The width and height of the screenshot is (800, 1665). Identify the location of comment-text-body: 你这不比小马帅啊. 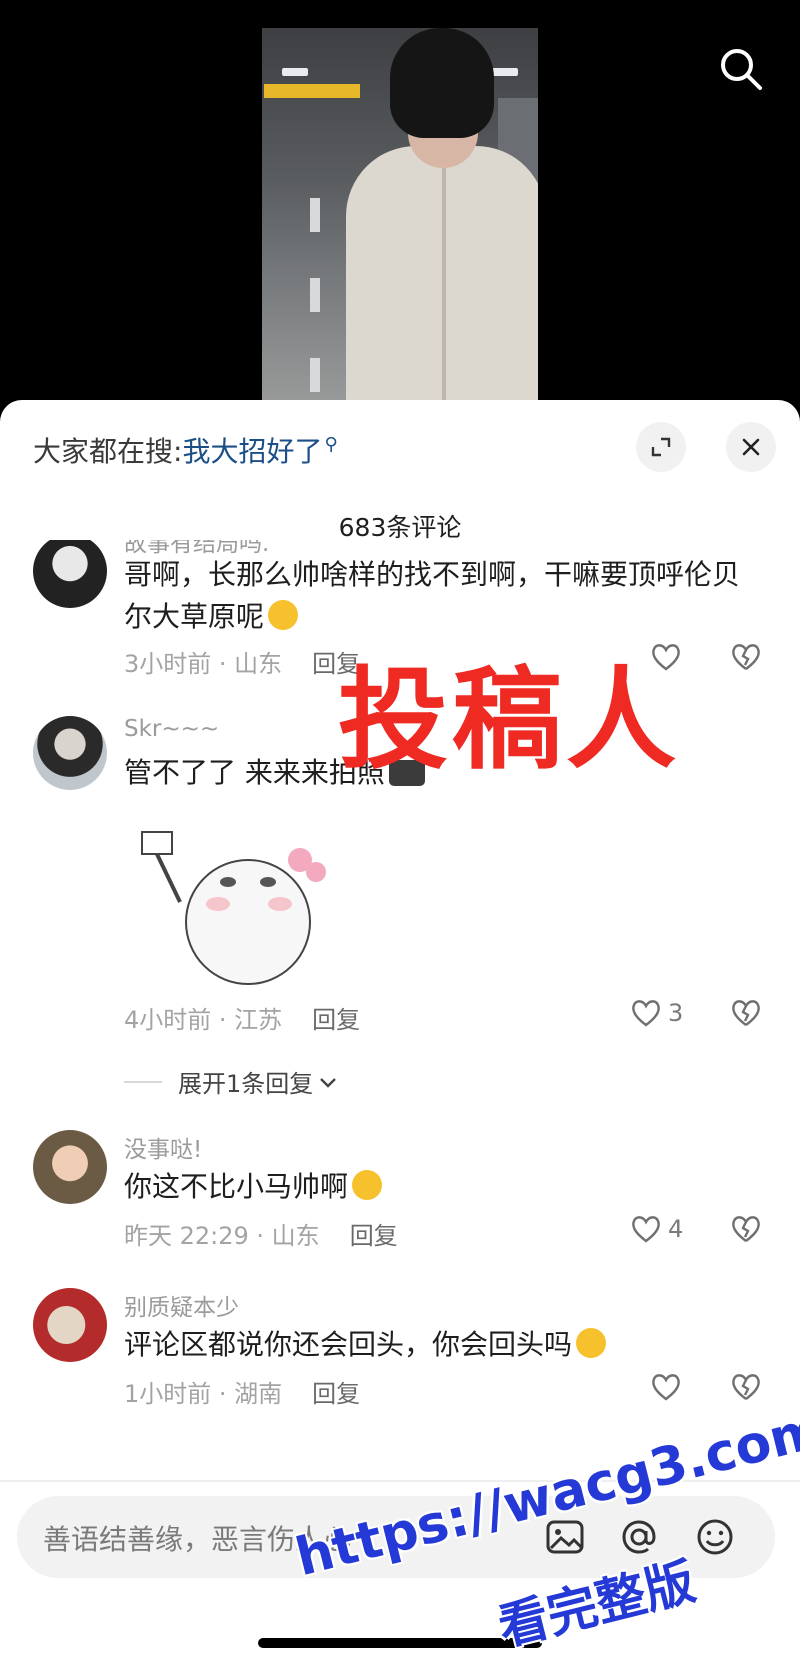
(236, 1186).